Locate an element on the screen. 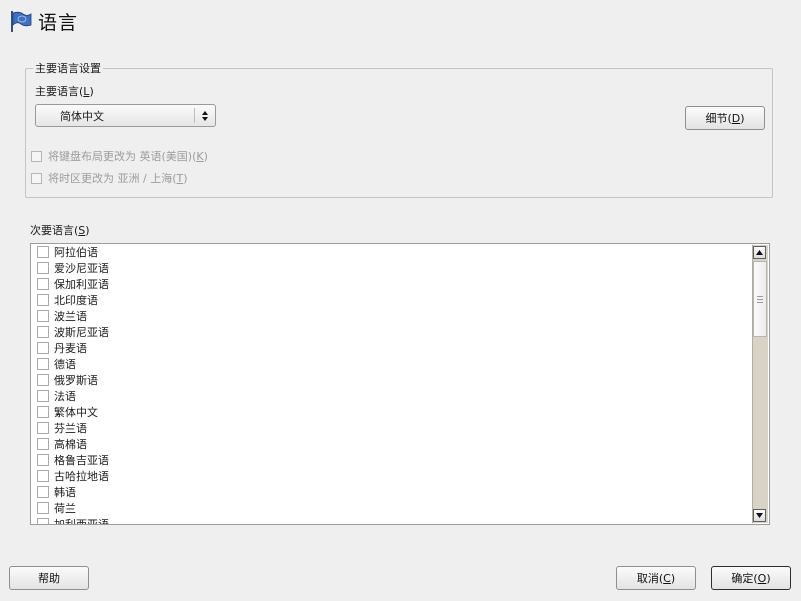  cancel-button: 取消(C) is located at coordinates (656, 578).